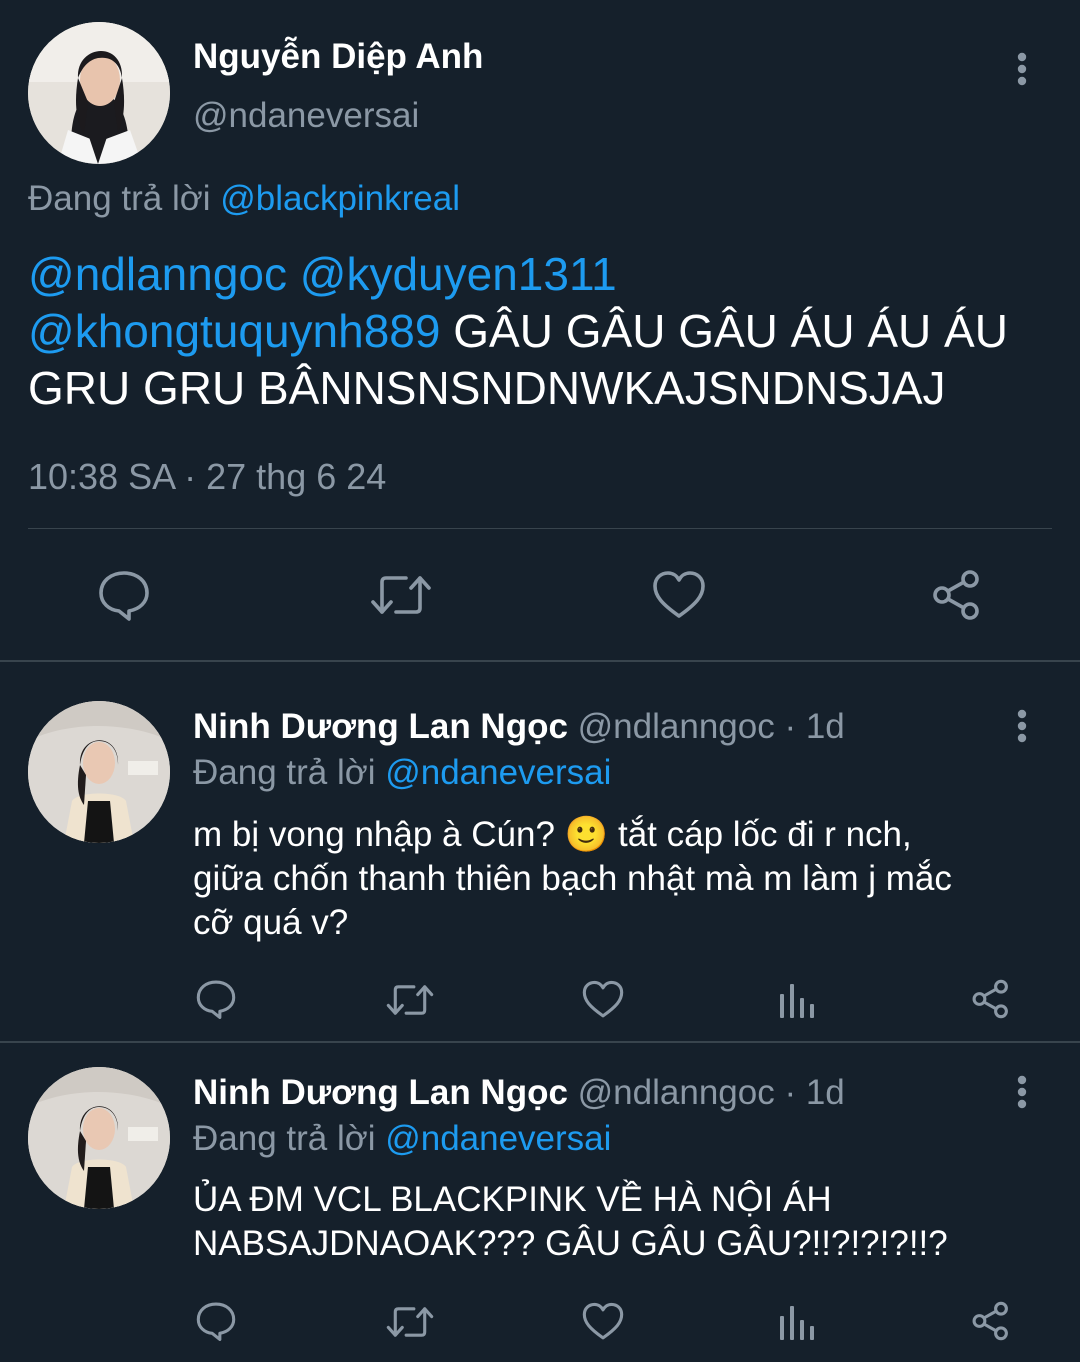 The height and width of the screenshot is (1362, 1080). Describe the element at coordinates (234, 331) in the screenshot. I see `mention-link: @khongtuquynh889` at that location.